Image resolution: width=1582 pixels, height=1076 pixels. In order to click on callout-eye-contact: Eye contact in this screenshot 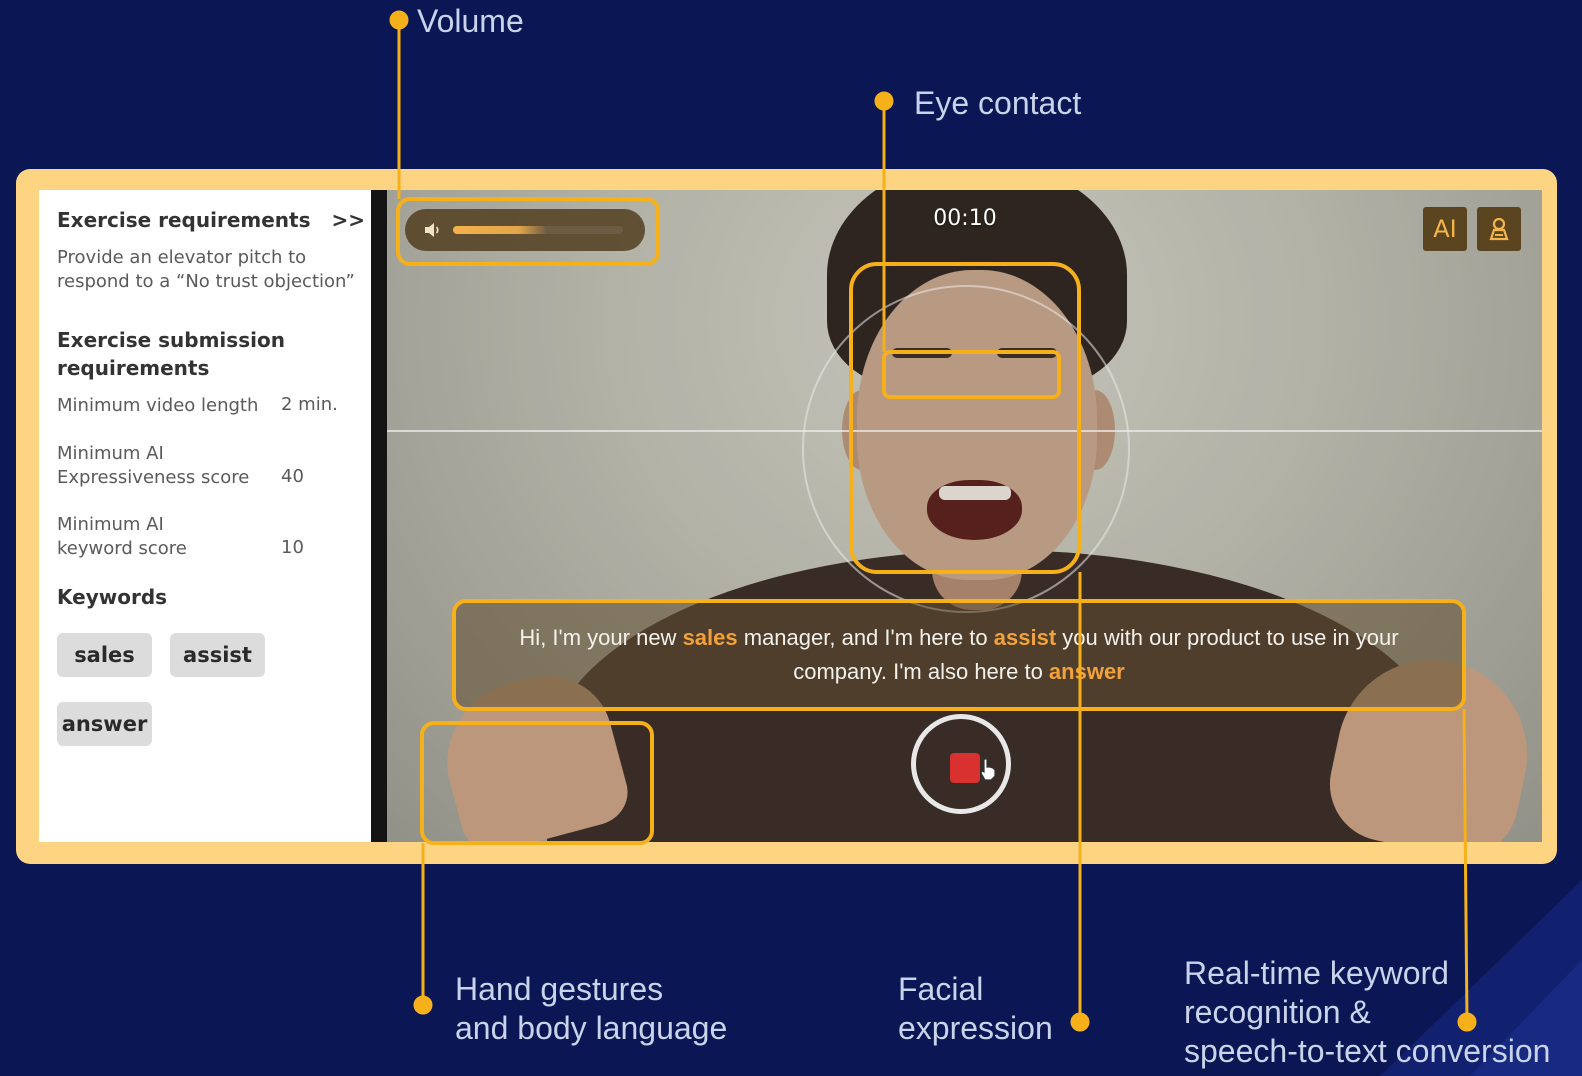, I will do `click(998, 103)`.